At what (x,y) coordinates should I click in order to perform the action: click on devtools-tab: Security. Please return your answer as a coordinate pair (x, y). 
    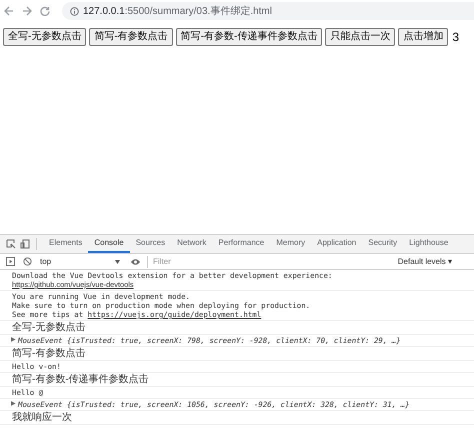
    Looking at the image, I should click on (383, 244).